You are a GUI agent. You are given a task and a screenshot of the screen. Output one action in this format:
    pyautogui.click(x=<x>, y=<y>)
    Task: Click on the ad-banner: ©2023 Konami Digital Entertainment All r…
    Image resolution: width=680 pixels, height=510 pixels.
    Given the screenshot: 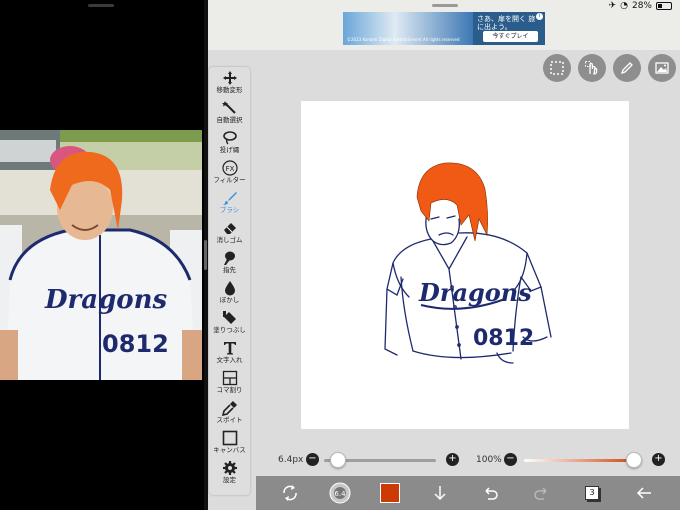 What is the action you would take?
    pyautogui.click(x=444, y=28)
    